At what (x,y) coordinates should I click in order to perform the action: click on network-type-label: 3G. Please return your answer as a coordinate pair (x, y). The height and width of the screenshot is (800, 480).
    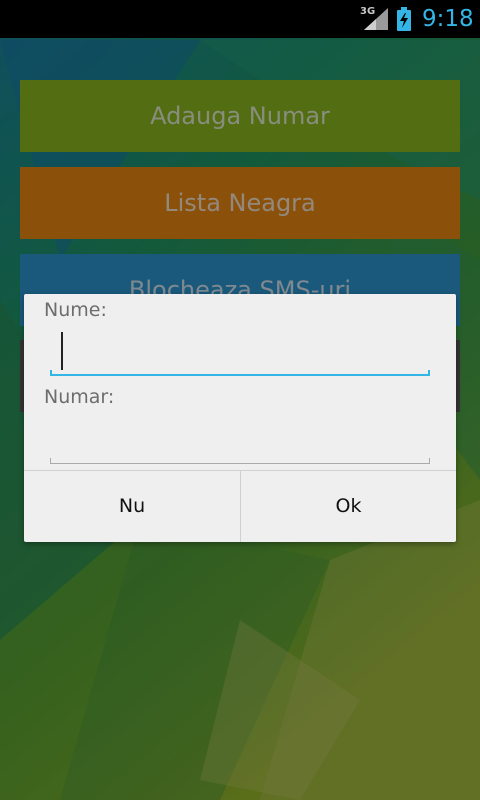
    Looking at the image, I should click on (368, 11).